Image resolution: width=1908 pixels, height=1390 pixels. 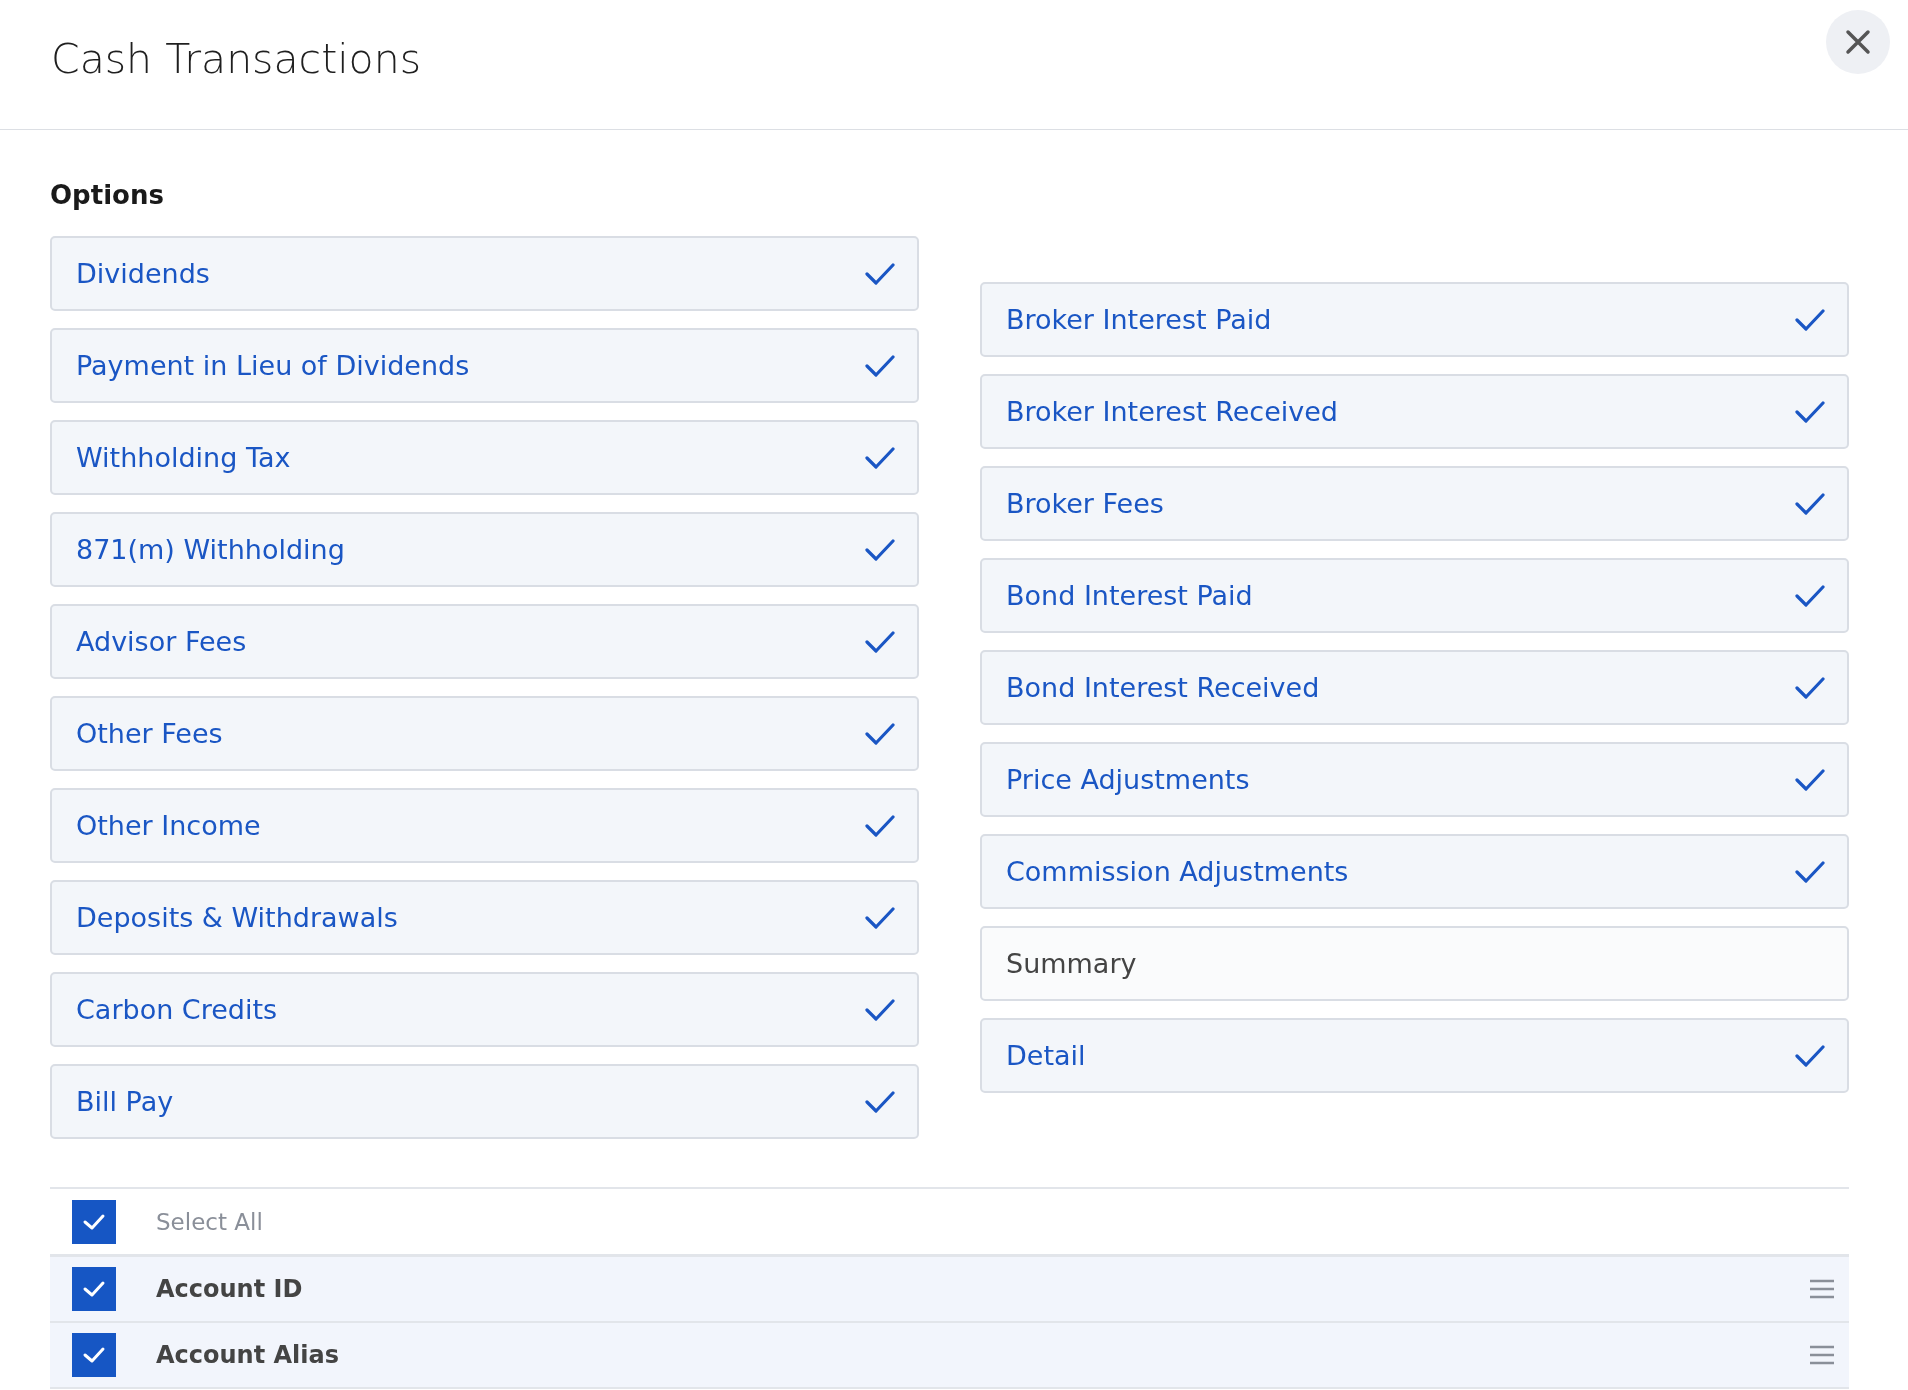 What do you see at coordinates (248, 1355) in the screenshot?
I see `field-label: Account Alias` at bounding box center [248, 1355].